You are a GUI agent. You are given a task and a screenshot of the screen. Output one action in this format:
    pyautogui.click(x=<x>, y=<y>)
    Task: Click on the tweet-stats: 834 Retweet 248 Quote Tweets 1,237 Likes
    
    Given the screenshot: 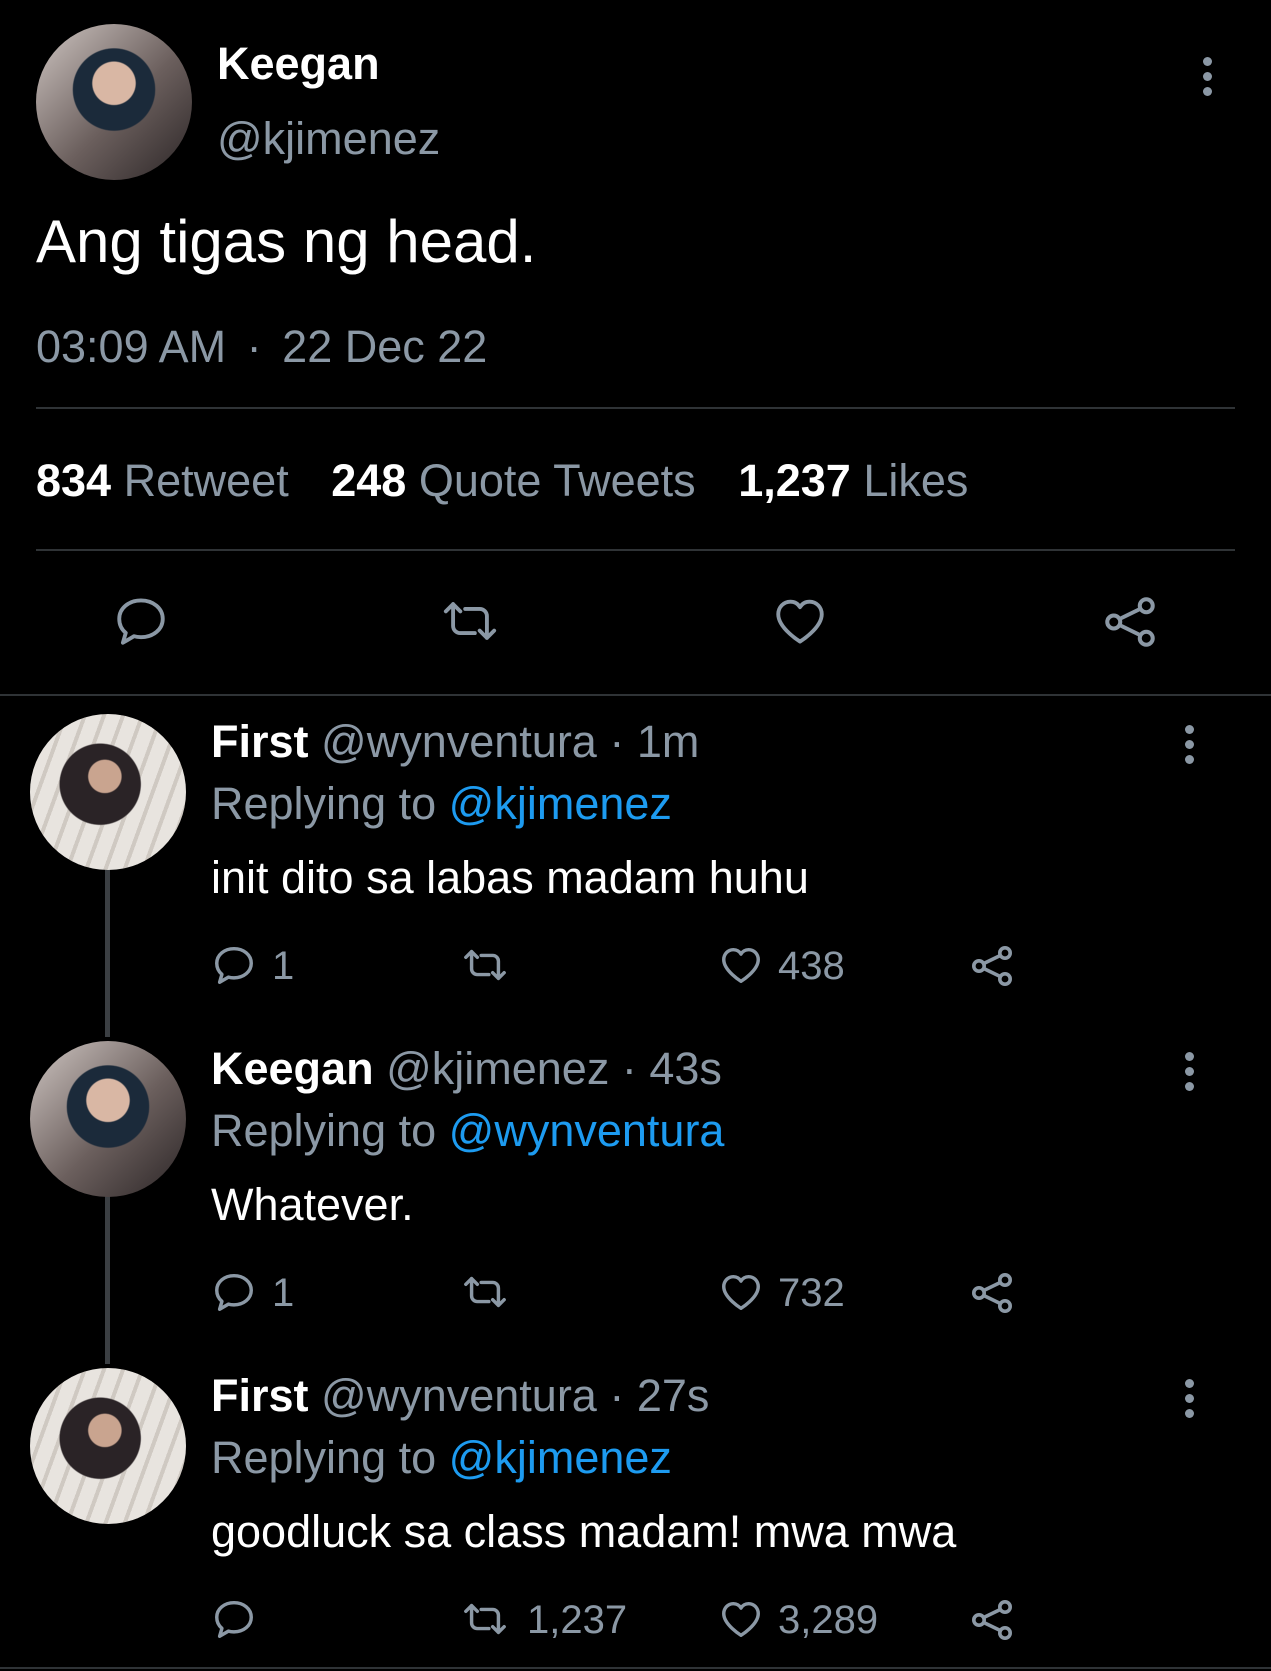 What is the action you would take?
    pyautogui.click(x=502, y=481)
    